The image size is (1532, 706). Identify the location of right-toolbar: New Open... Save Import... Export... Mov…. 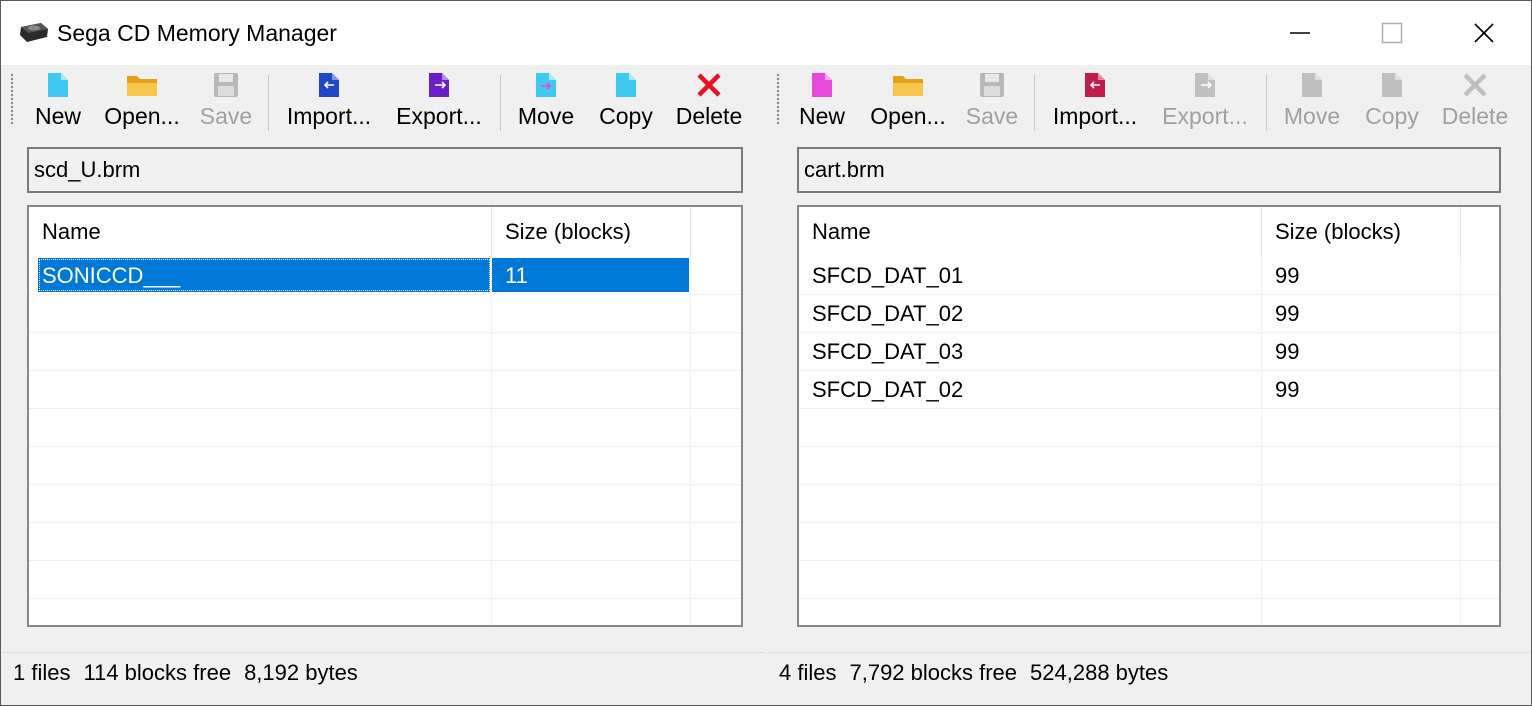
(1149, 99).